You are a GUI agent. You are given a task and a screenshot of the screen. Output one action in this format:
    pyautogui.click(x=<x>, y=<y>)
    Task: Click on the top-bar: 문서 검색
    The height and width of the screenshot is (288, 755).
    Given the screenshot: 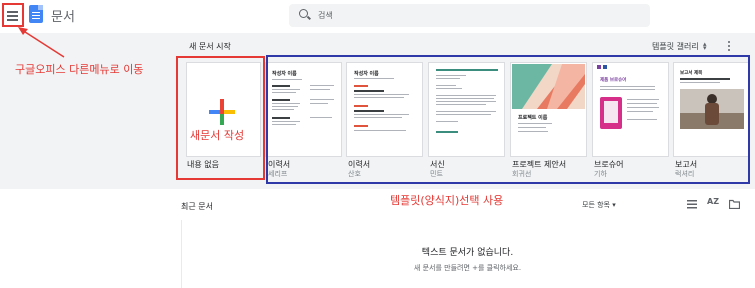 What is the action you would take?
    pyautogui.click(x=377, y=16)
    